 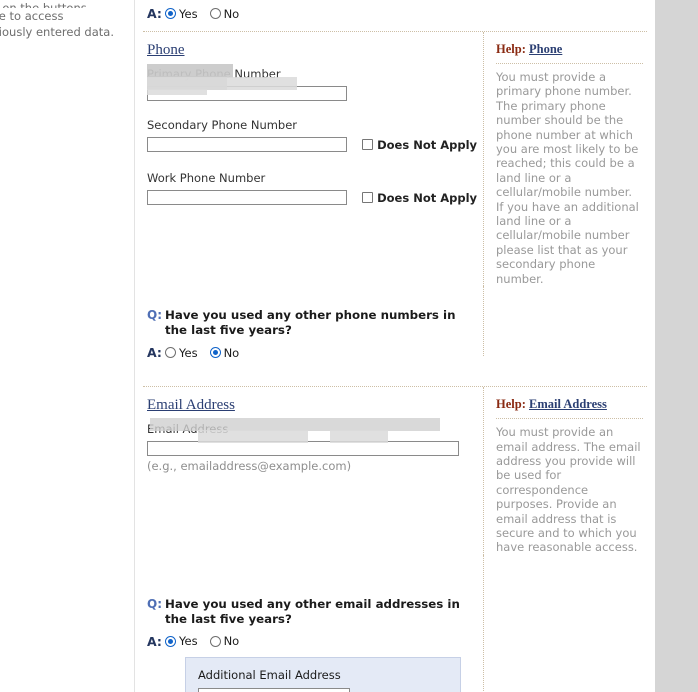 I want to click on phone-section-title: Phone, so click(x=166, y=50).